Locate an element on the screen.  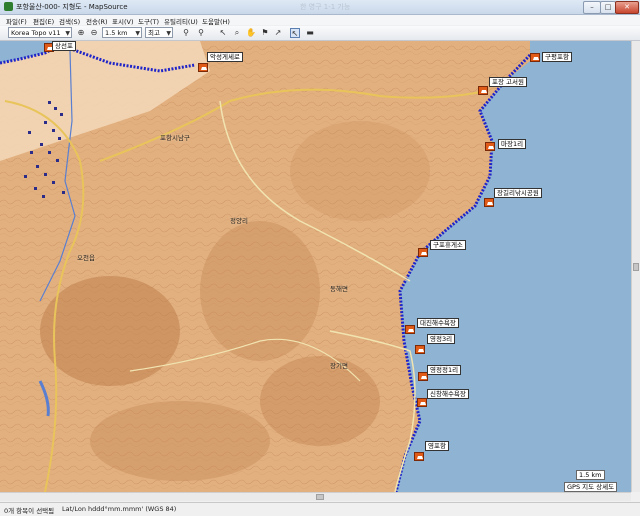
menu-tools: 도구(T) is located at coordinates (148, 21).